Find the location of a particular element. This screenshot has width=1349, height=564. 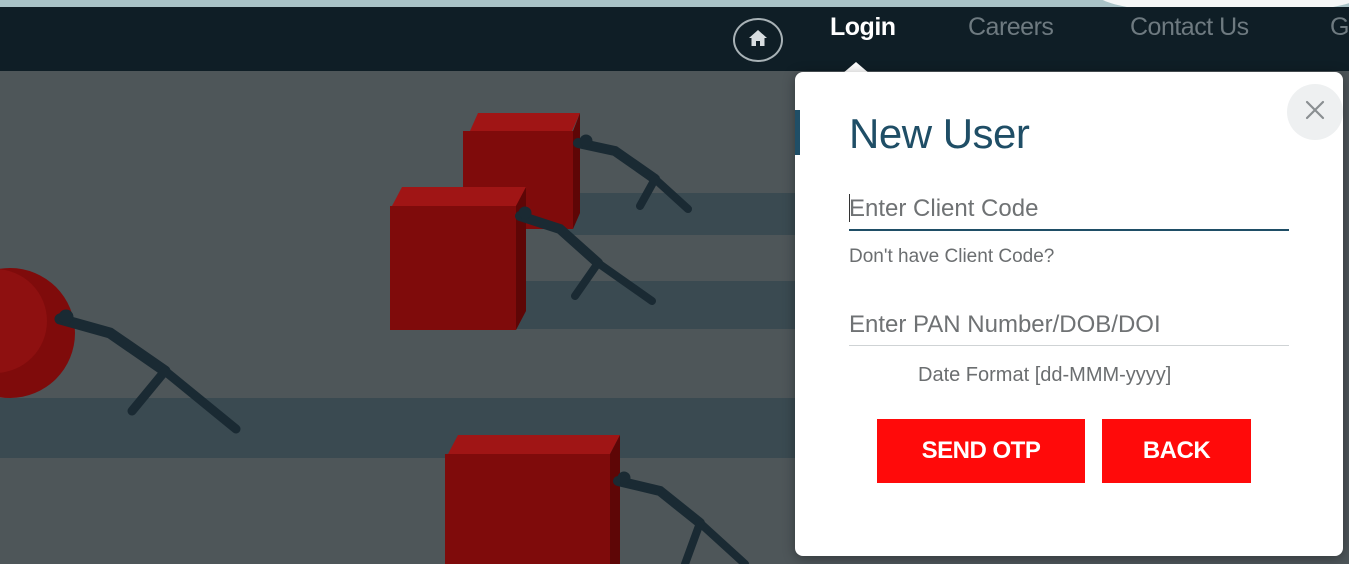

no-client-code-link: Don't have Client Code? is located at coordinates (951, 257).